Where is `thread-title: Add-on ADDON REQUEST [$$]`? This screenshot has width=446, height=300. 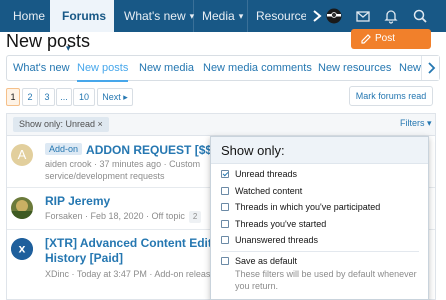 thread-title: Add-on ADDON REQUEST [$$] is located at coordinates (130, 150).